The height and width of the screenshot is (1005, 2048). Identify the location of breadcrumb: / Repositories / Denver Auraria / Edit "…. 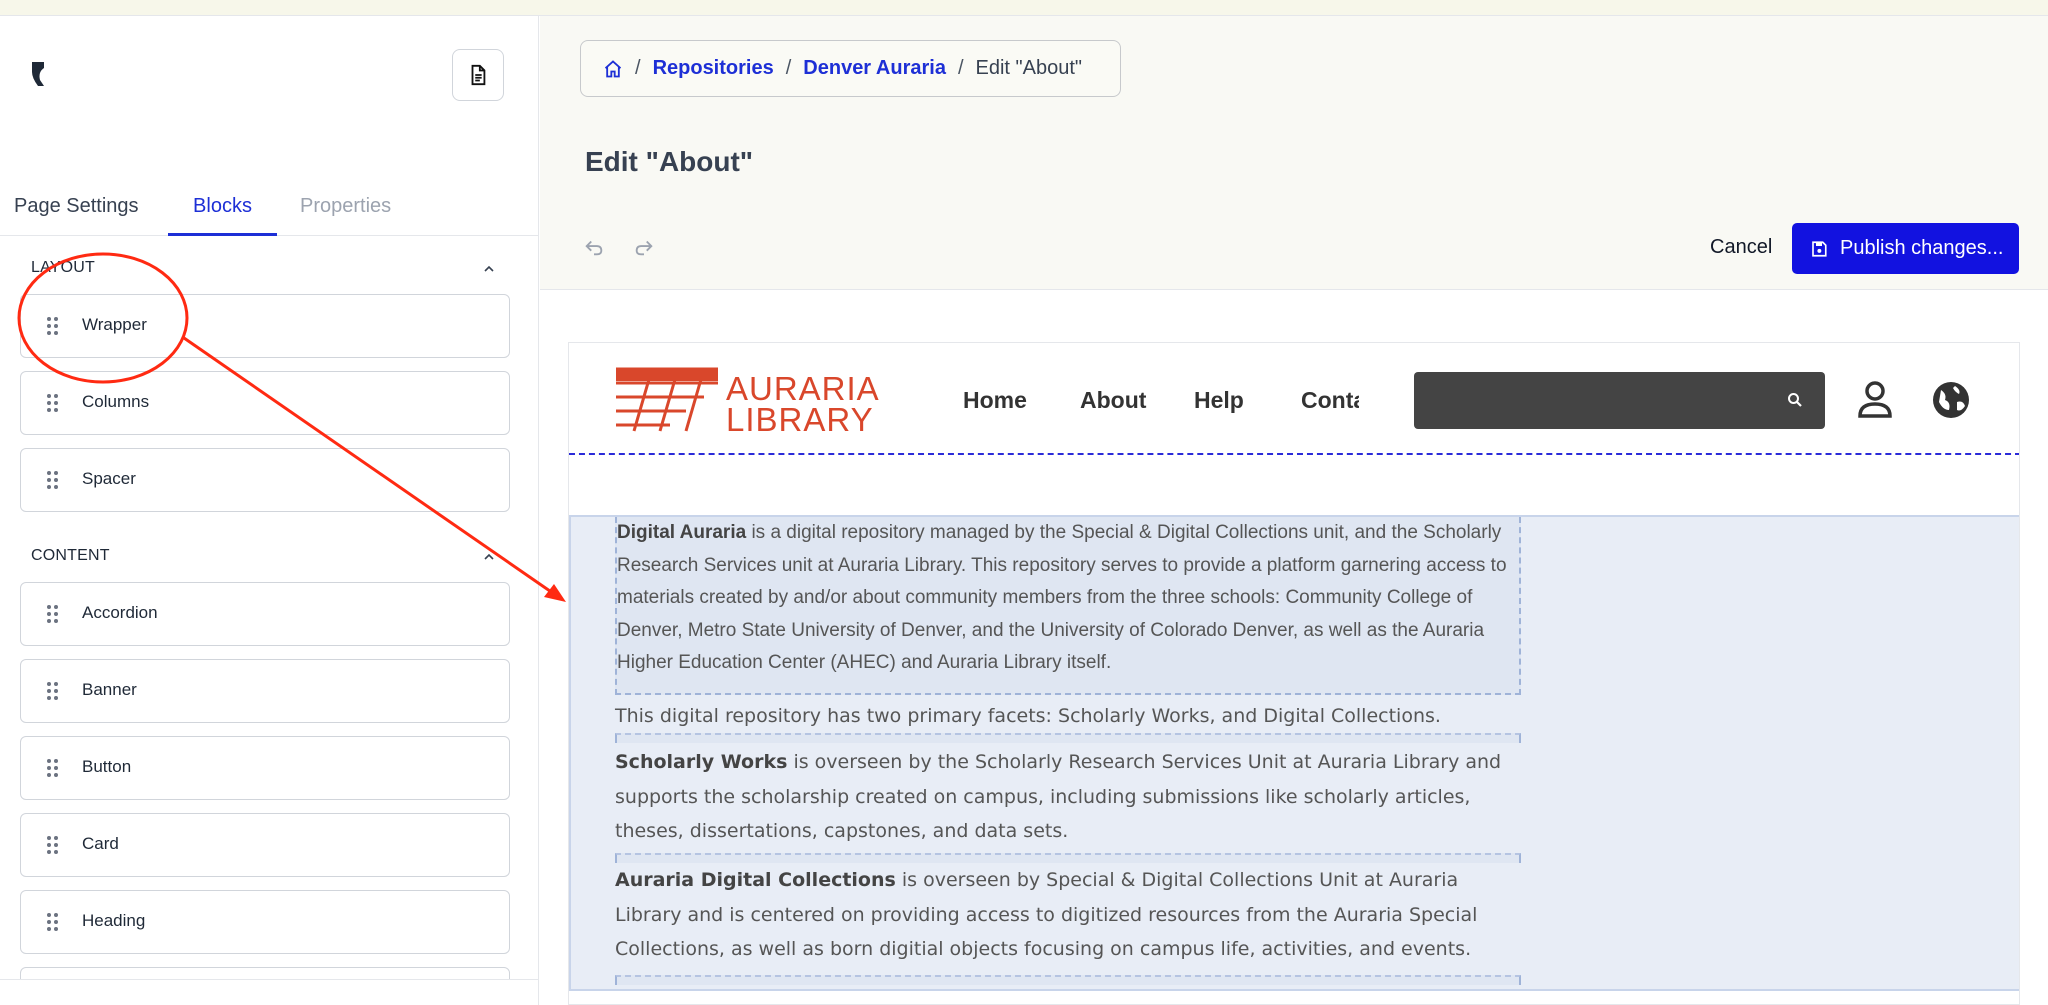
(850, 68).